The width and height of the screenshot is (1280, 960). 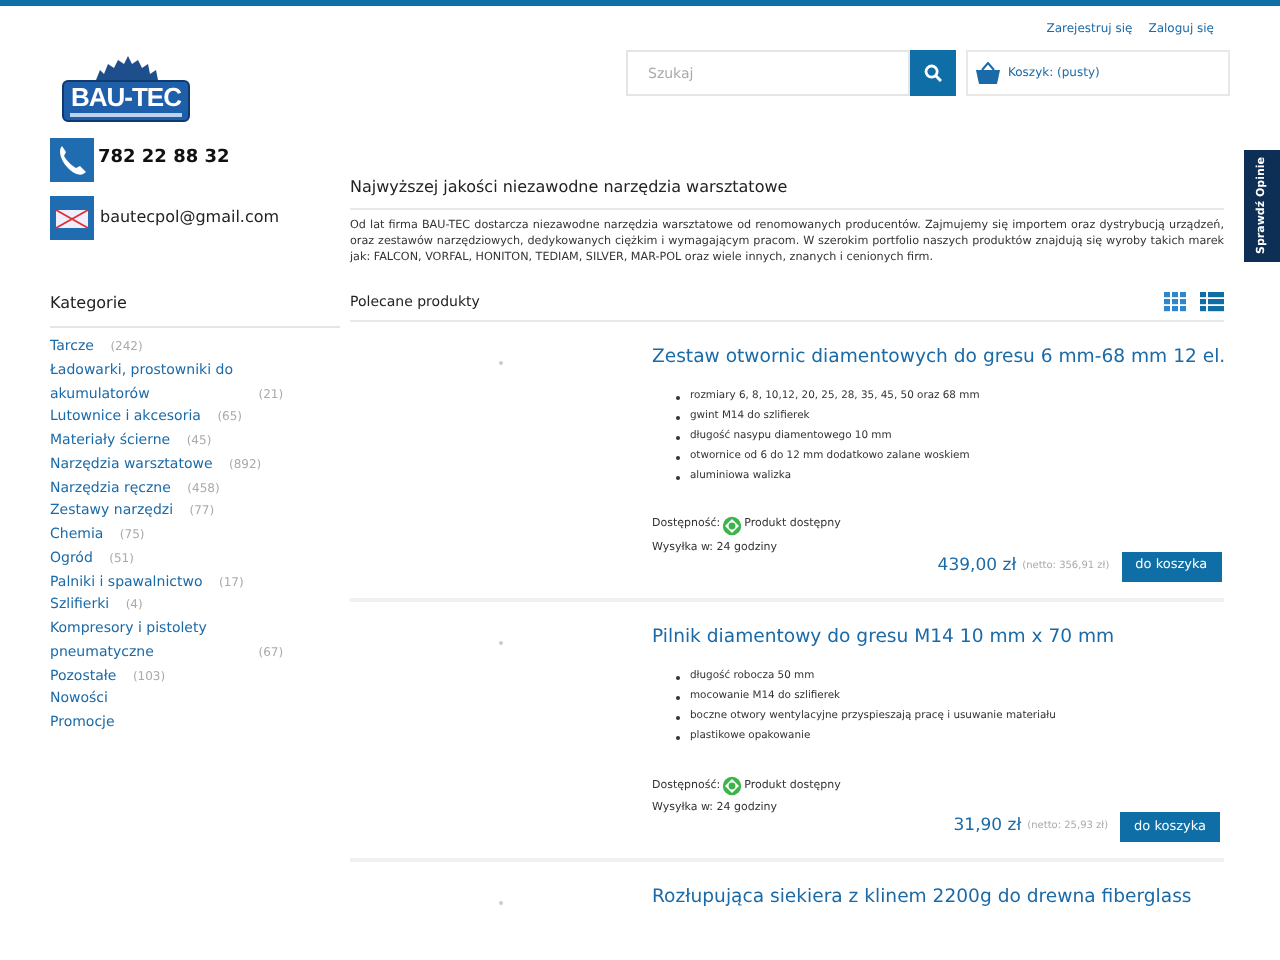 I want to click on search-icon, so click(x=933, y=73).